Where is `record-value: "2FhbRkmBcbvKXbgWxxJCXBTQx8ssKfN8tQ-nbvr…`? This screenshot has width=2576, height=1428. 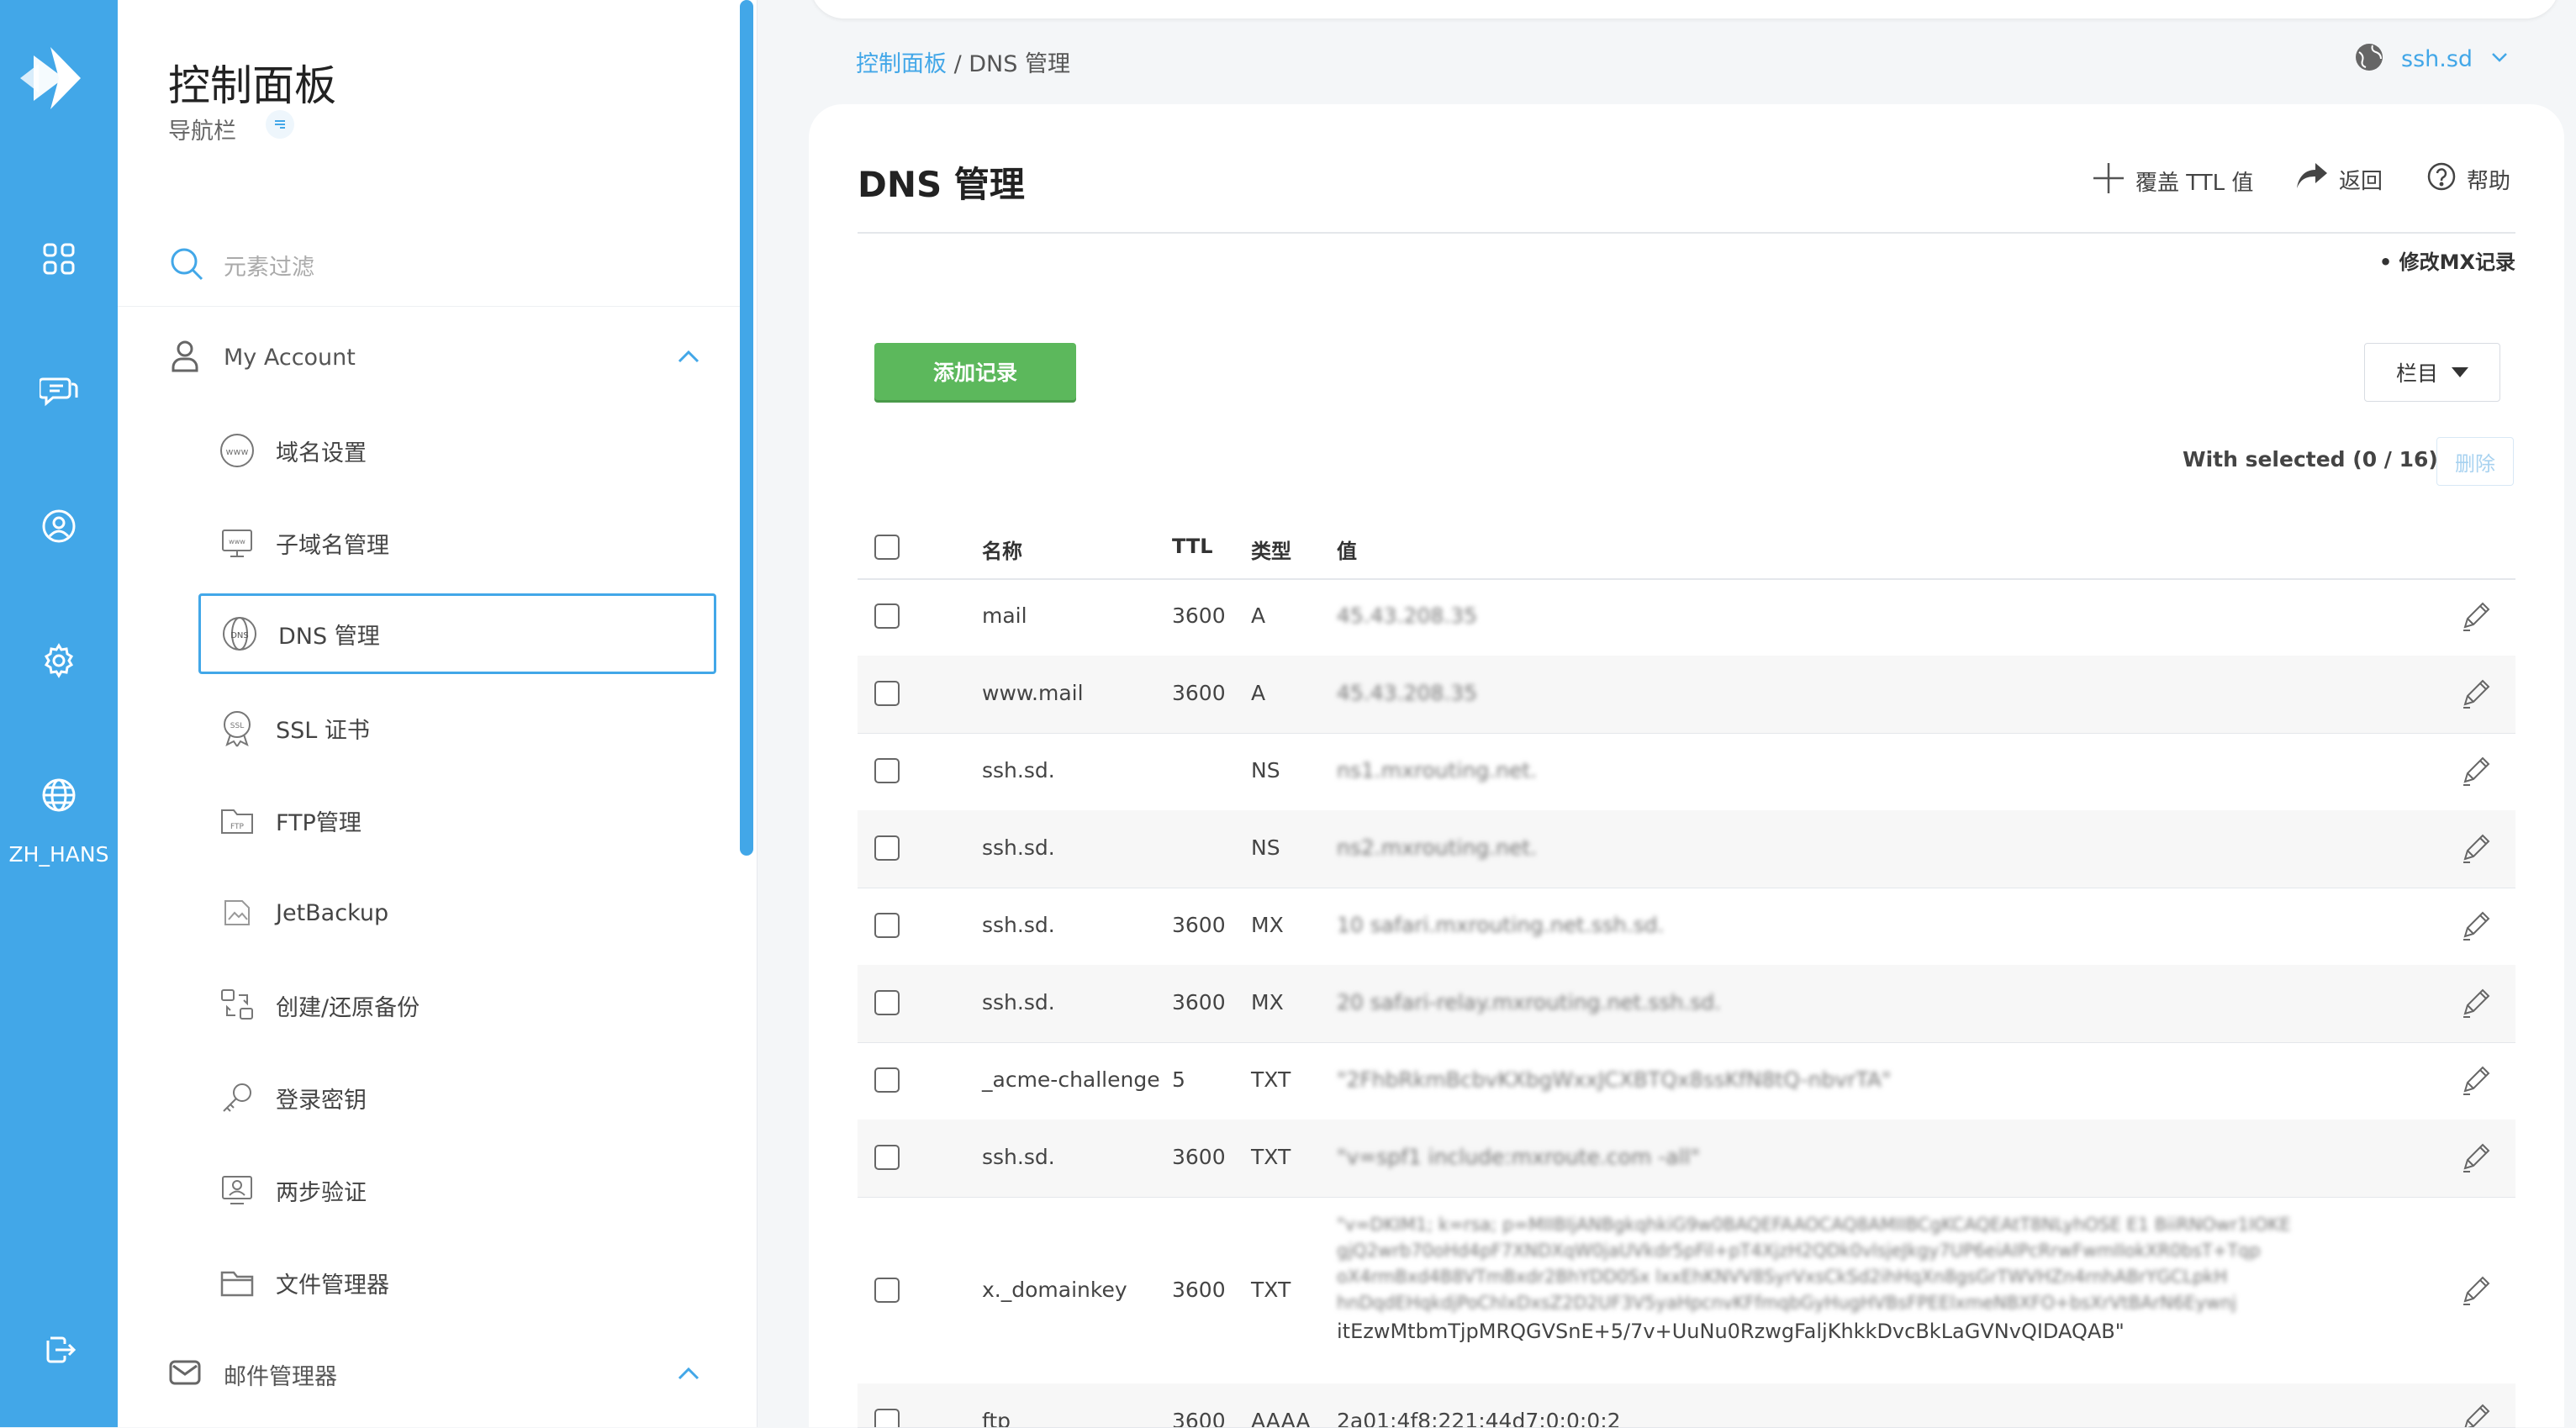 record-value: "2FhbRkmBcbvKXbgWxxJCXBTQx8ssKfN8tQ-nbvr… is located at coordinates (1614, 1079).